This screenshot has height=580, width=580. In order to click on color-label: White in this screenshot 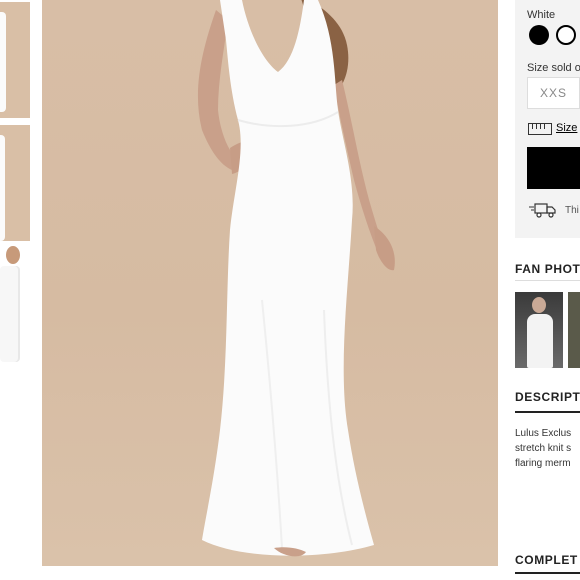, I will do `click(541, 15)`.